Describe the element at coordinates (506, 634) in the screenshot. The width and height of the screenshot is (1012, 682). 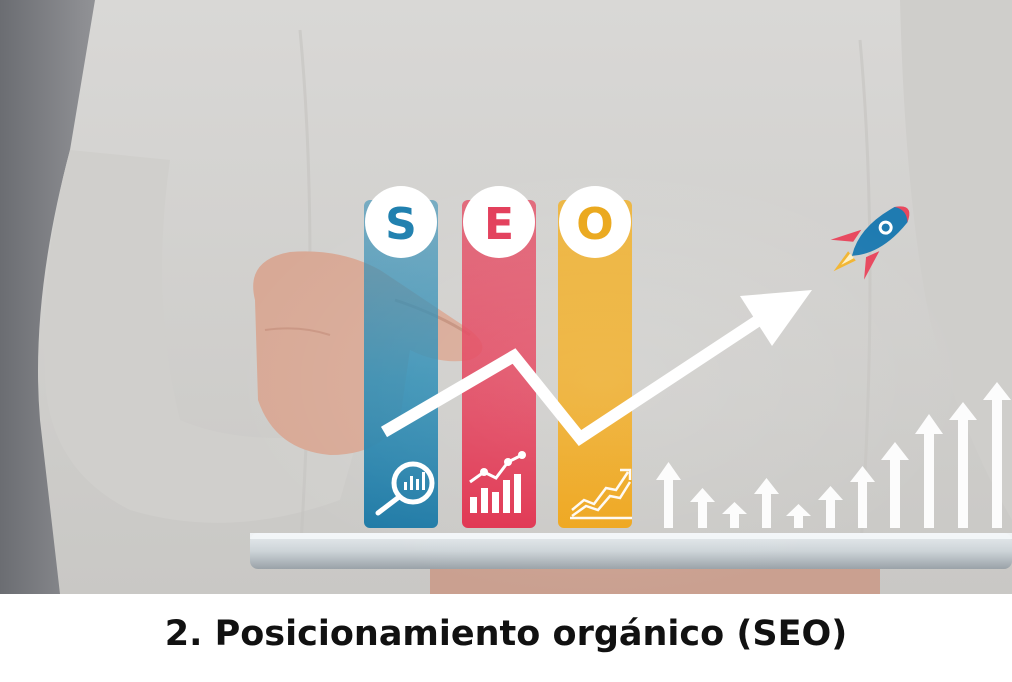
I see `section-title: 2. Posicionamiento orgánico (SEO)` at that location.